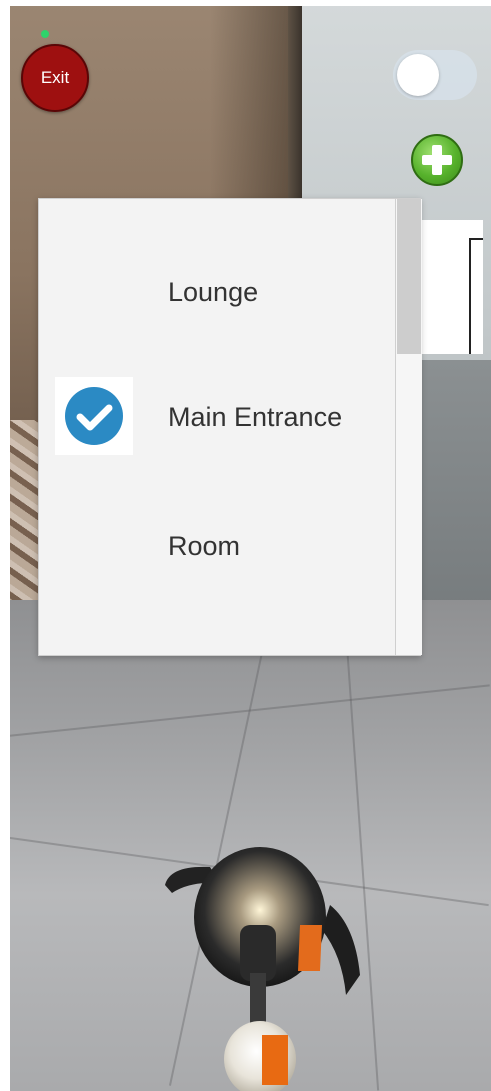 The width and height of the screenshot is (491, 1091). What do you see at coordinates (265, 968) in the screenshot?
I see `robot-3d-model` at bounding box center [265, 968].